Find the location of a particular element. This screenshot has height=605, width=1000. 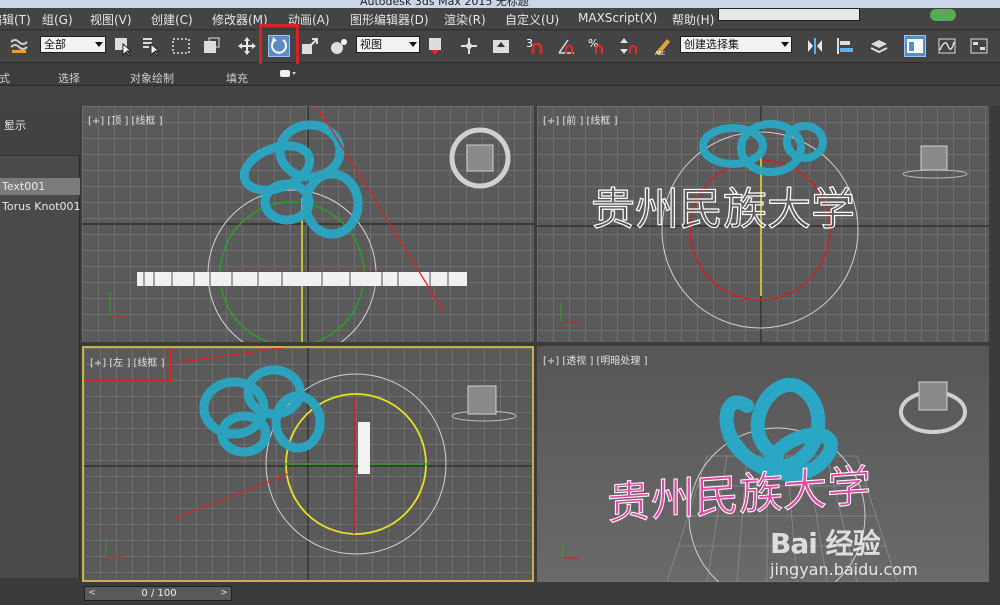

viewcube-left is located at coordinates (484, 403).